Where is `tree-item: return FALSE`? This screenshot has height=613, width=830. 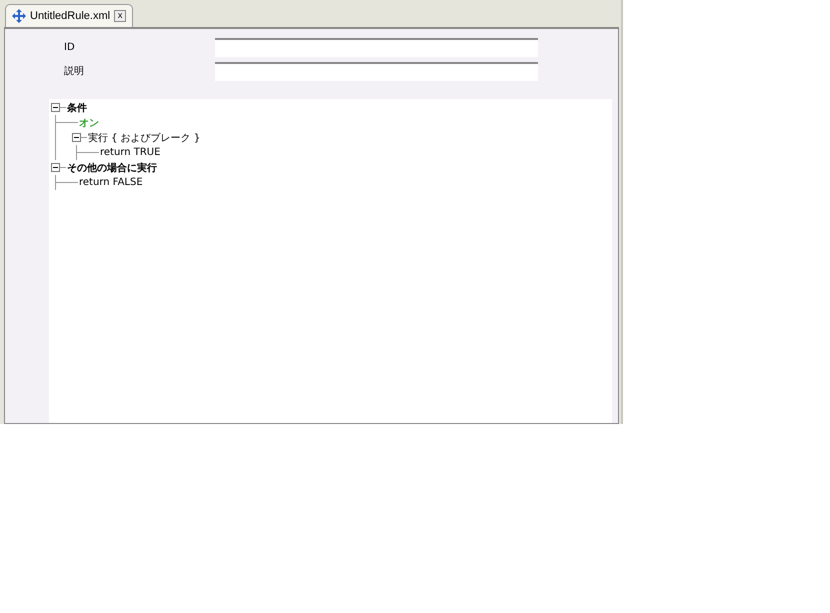
tree-item: return FALSE is located at coordinates (110, 182).